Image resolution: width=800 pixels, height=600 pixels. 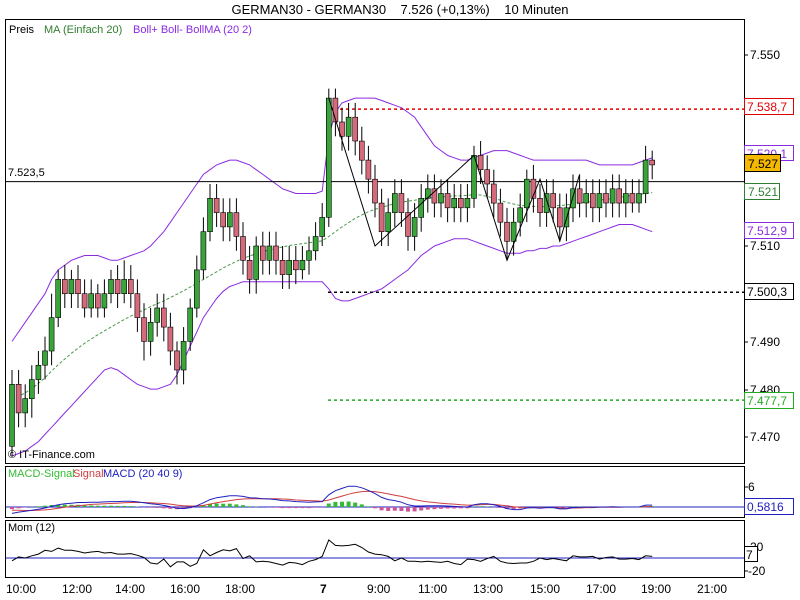 What do you see at coordinates (757, 571) in the screenshot?
I see `mom-tick: -20` at bounding box center [757, 571].